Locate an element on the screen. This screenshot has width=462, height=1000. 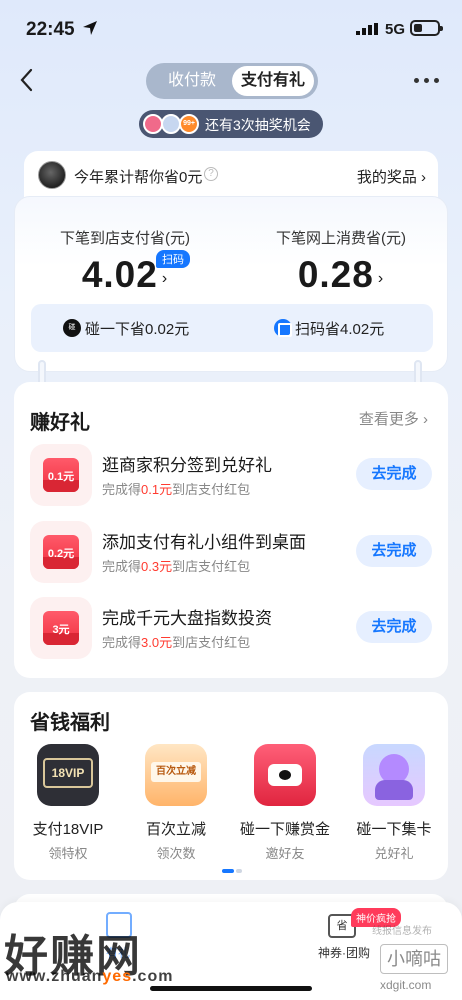
red-envelope-icon: 0.2元 is located at coordinates (61, 552).